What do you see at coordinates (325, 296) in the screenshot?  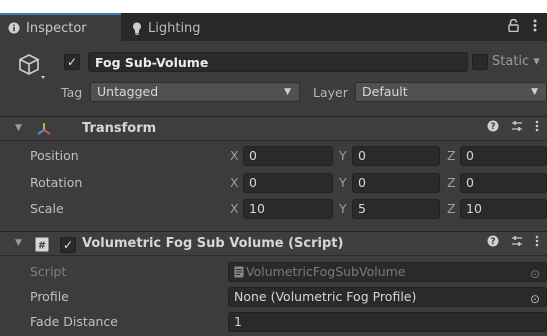 I see `profile-value: None (Volumetric Fog Profile)` at bounding box center [325, 296].